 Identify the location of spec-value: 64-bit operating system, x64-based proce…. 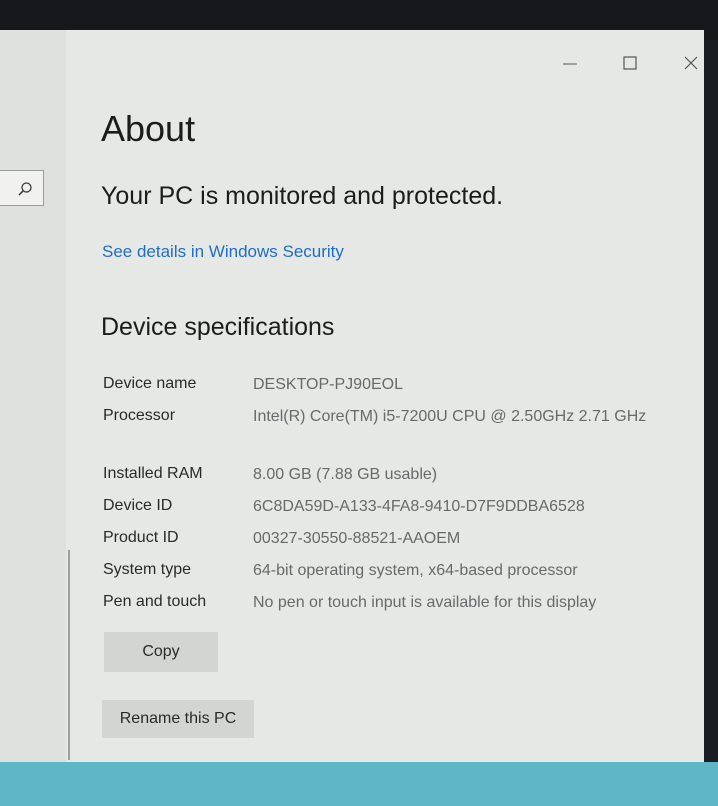
(415, 570).